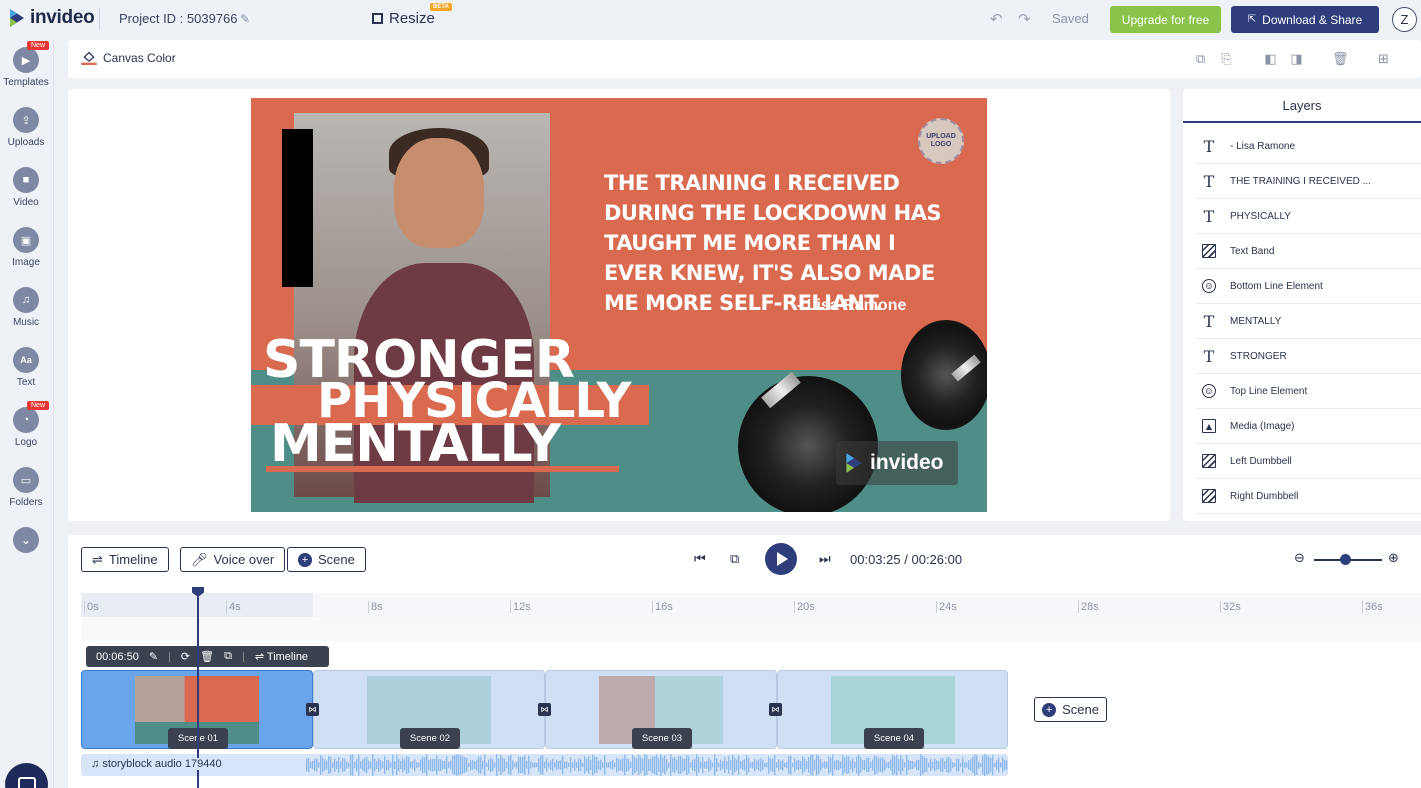 The width and height of the screenshot is (1421, 788). What do you see at coordinates (1308, 321) in the screenshot?
I see `layer-item: T MENTALLY` at bounding box center [1308, 321].